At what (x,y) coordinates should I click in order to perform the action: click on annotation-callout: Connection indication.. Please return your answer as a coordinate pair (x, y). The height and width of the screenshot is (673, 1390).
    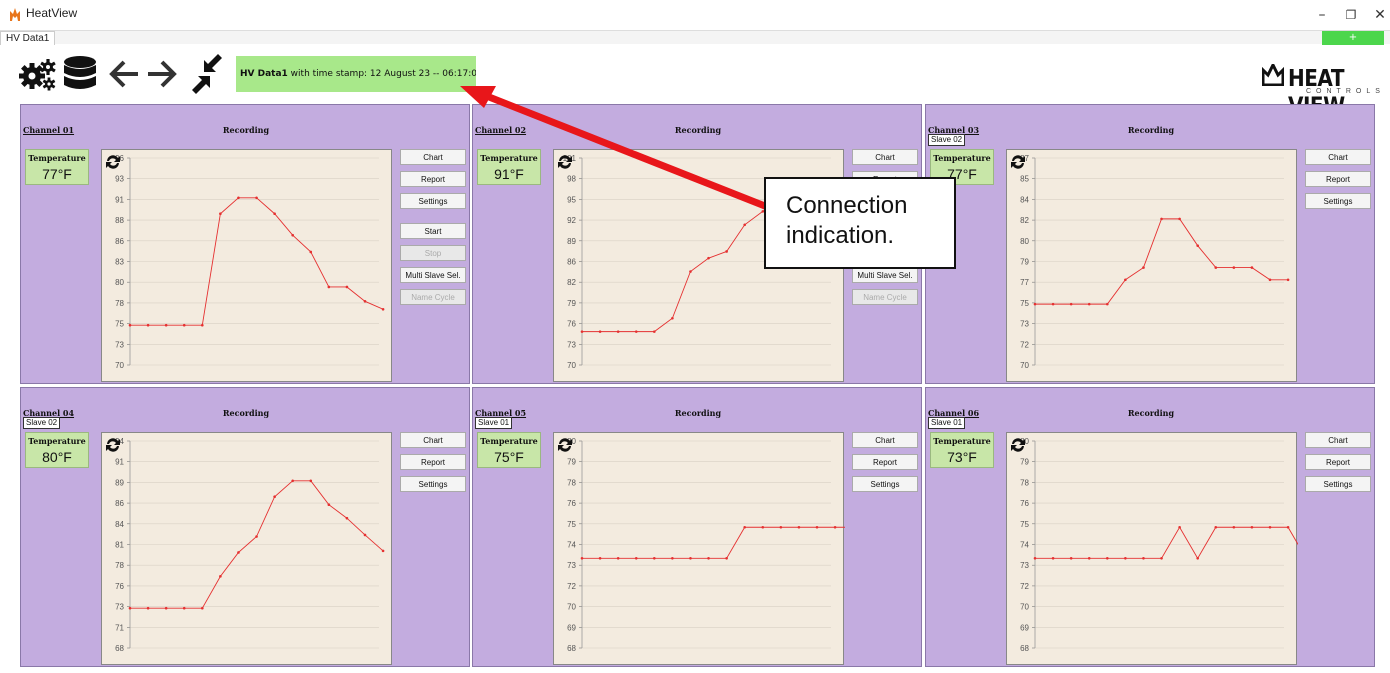
    Looking at the image, I should click on (860, 223).